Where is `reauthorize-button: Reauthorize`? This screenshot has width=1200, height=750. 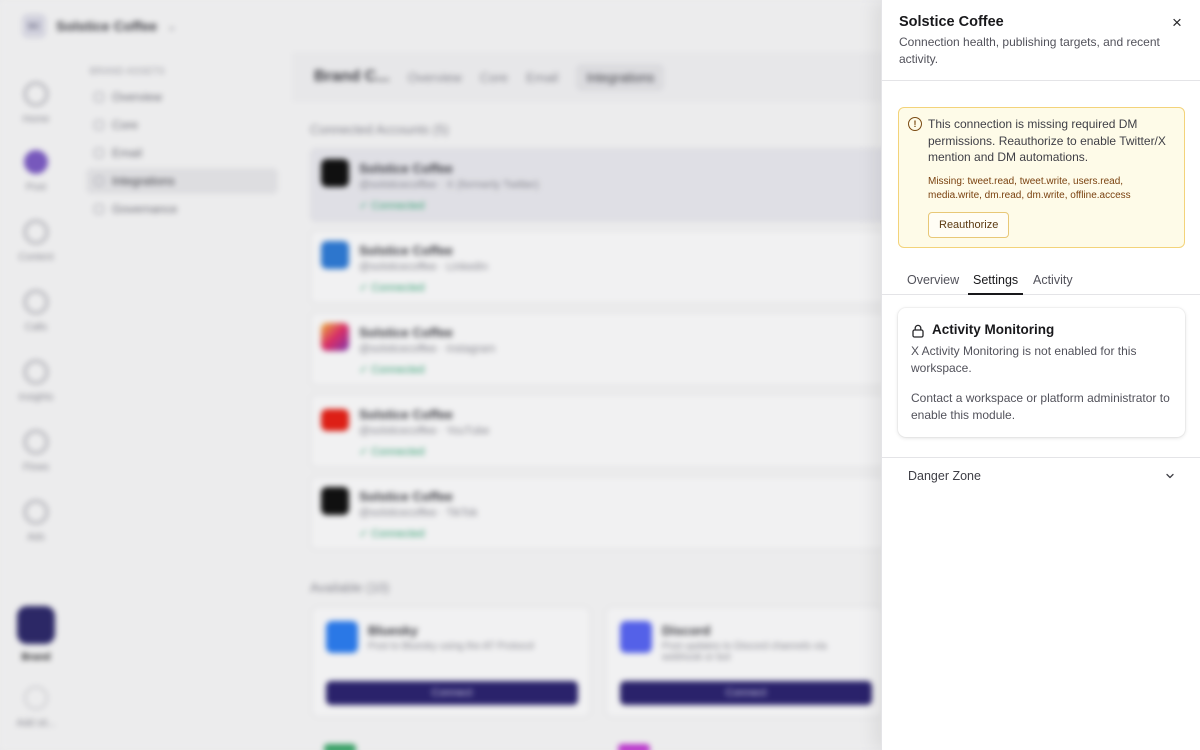 reauthorize-button: Reauthorize is located at coordinates (969, 225).